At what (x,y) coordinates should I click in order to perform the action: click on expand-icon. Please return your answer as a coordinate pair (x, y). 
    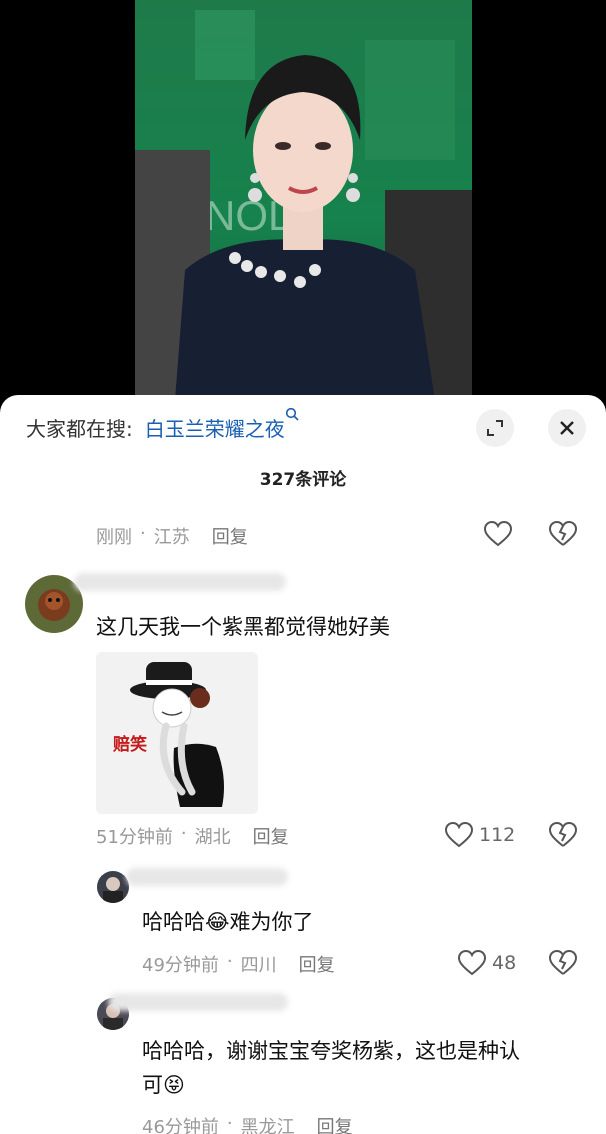
    Looking at the image, I should click on (495, 428).